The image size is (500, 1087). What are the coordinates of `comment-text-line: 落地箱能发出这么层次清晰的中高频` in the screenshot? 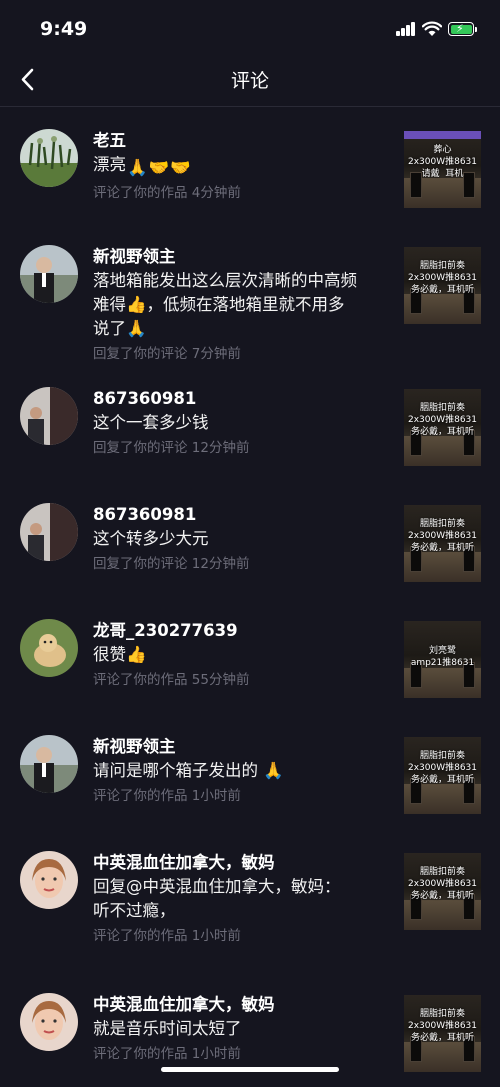 It's located at (225, 280).